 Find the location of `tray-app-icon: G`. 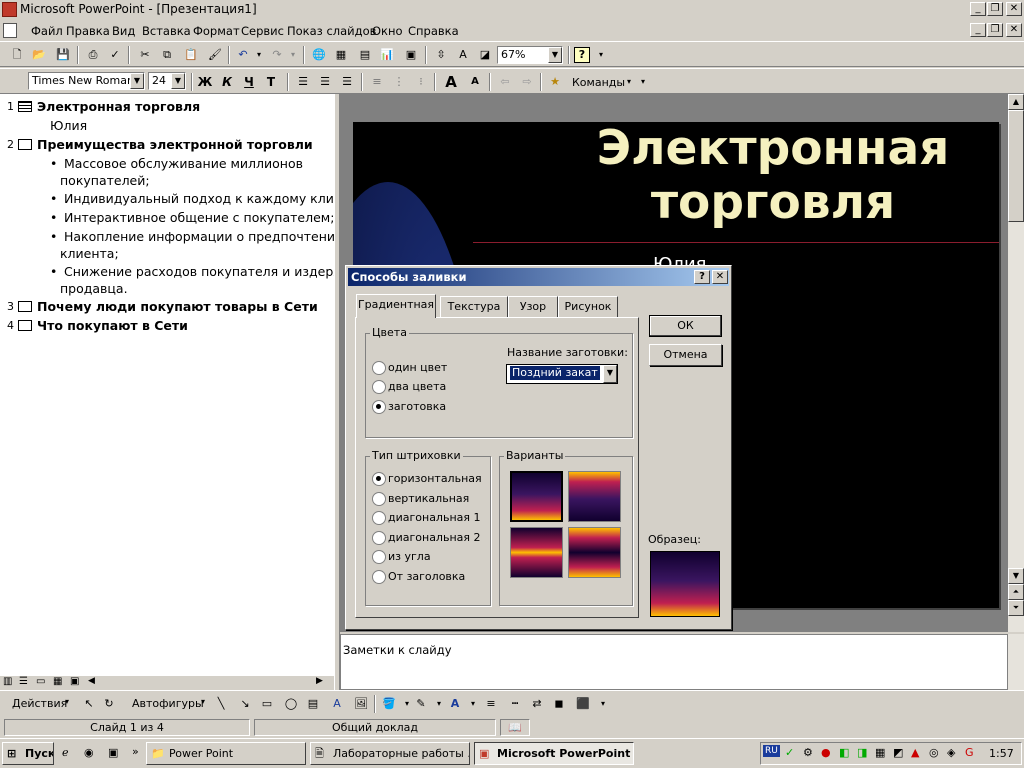

tray-app-icon: G is located at coordinates (969, 752).